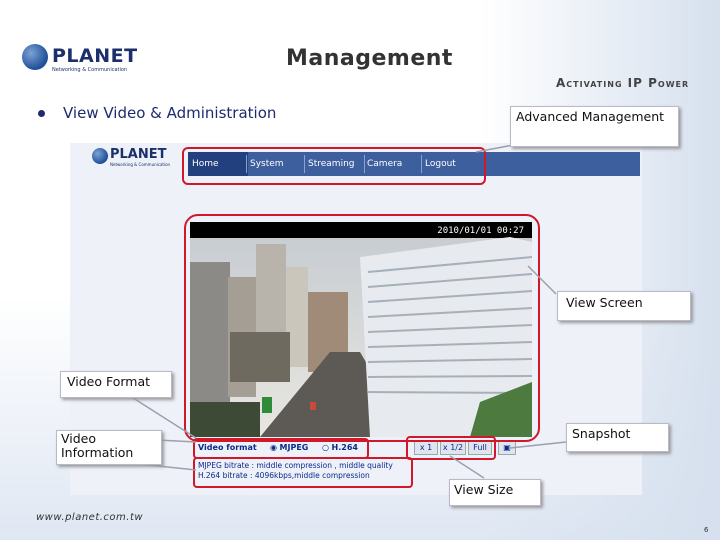  I want to click on footer-url: www.planet.com.tw, so click(89, 517).